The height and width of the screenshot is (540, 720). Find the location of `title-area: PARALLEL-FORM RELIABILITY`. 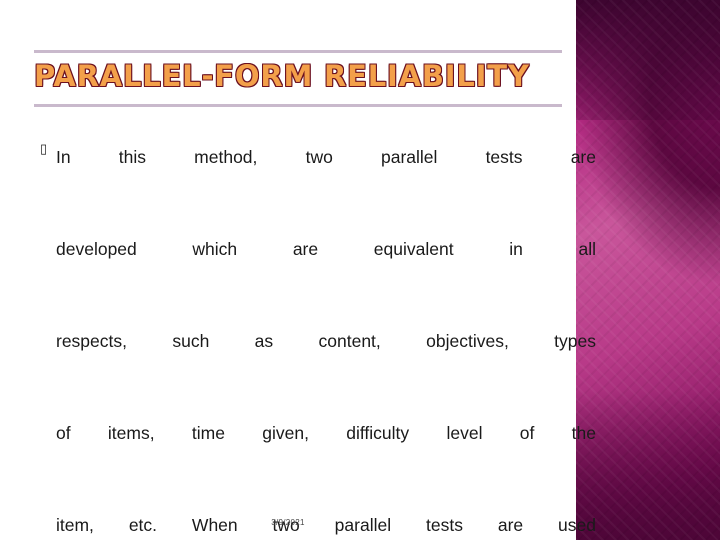

title-area: PARALLEL-FORM RELIABILITY is located at coordinates (304, 78).